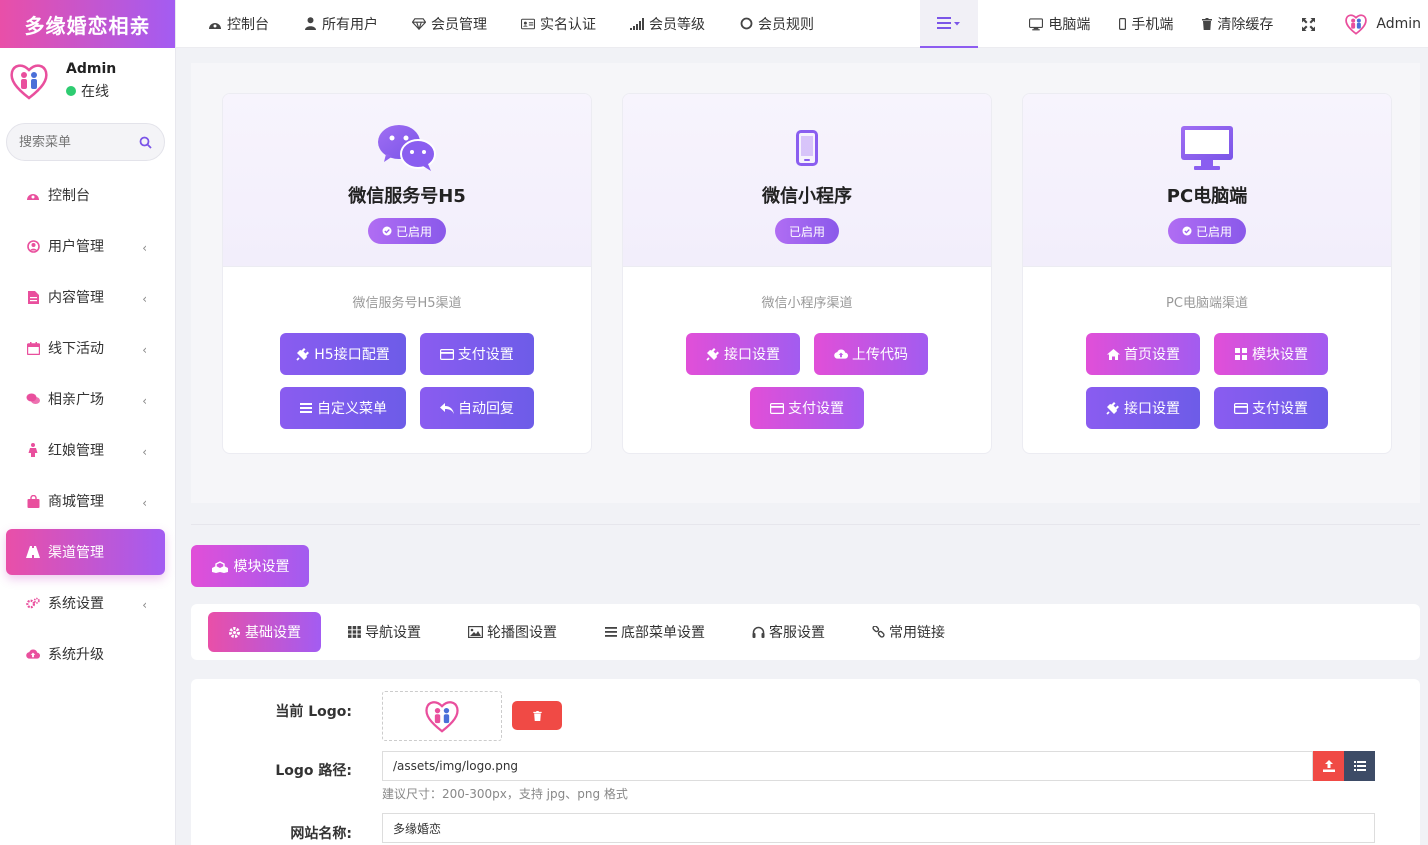  I want to click on card-header: 微信小程序 已启用, so click(807, 180).